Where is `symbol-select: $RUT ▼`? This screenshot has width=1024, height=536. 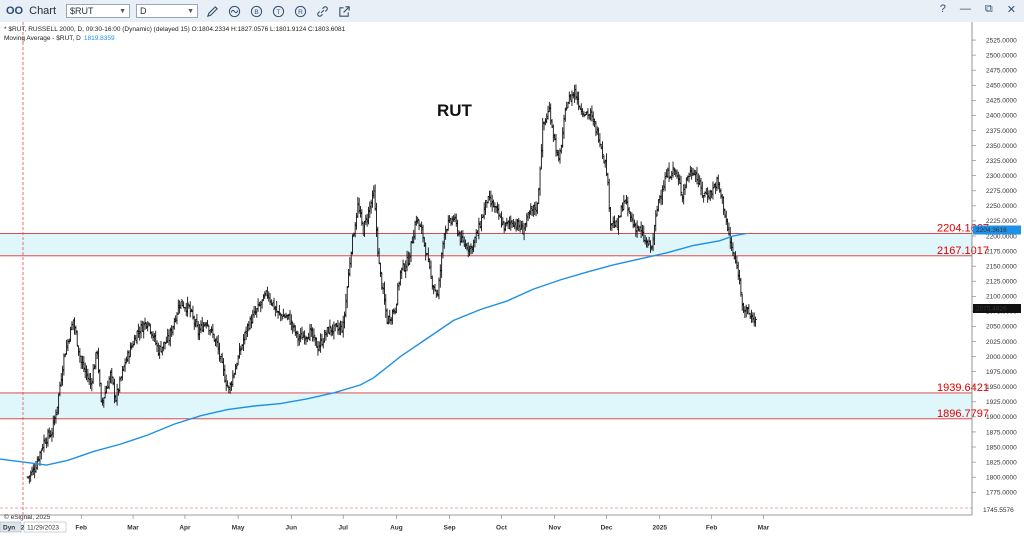
symbol-select: $RUT ▼ is located at coordinates (98, 11).